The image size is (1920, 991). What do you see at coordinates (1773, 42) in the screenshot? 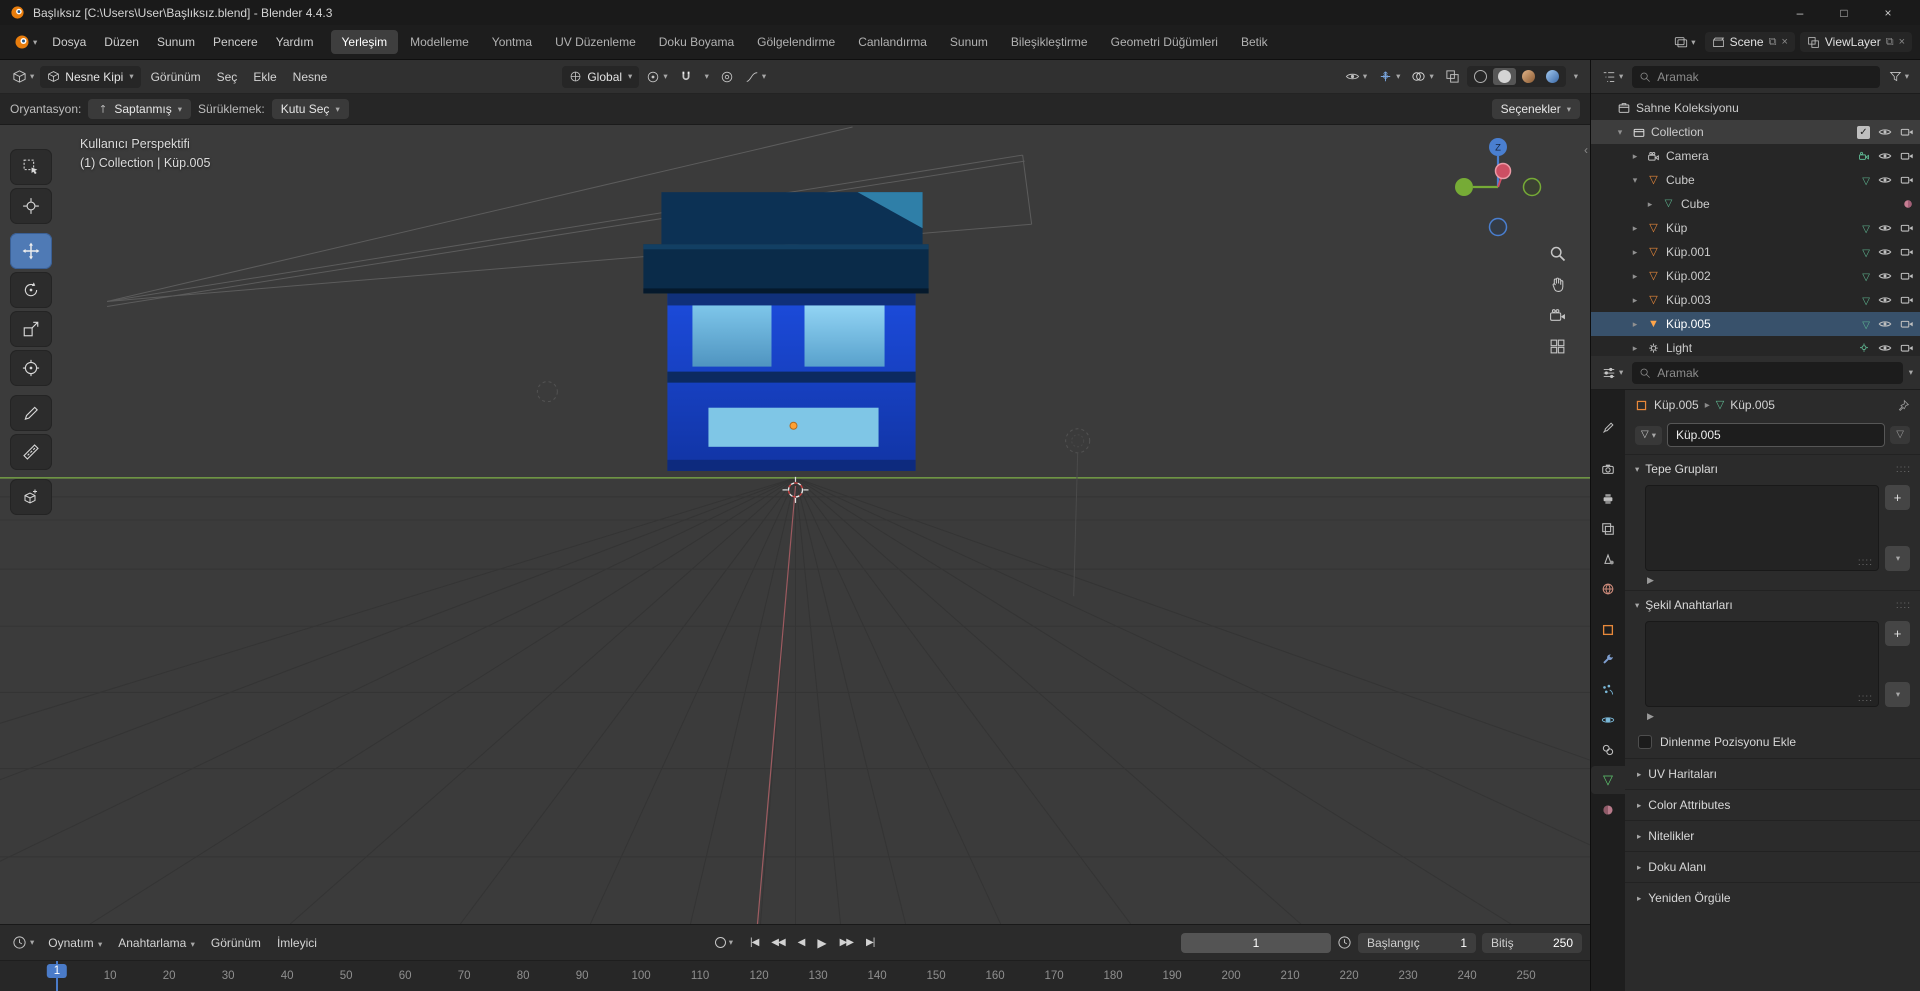
I see `scene-new-icon: ⧉` at bounding box center [1773, 42].